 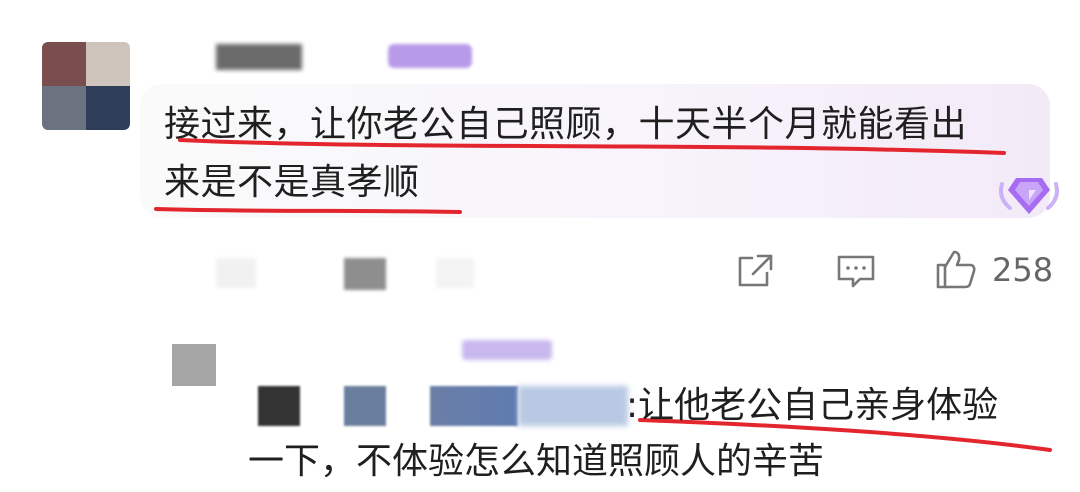 I want to click on diamond-badge-icon, so click(x=1029, y=196).